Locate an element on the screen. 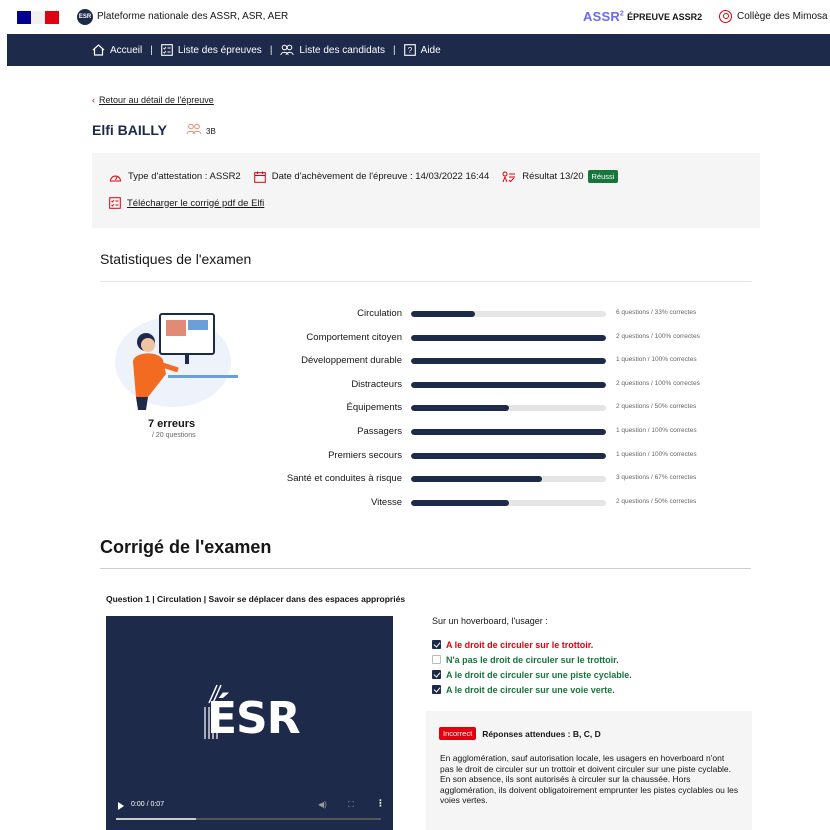 The height and width of the screenshot is (830, 830). people-icon is located at coordinates (287, 50).